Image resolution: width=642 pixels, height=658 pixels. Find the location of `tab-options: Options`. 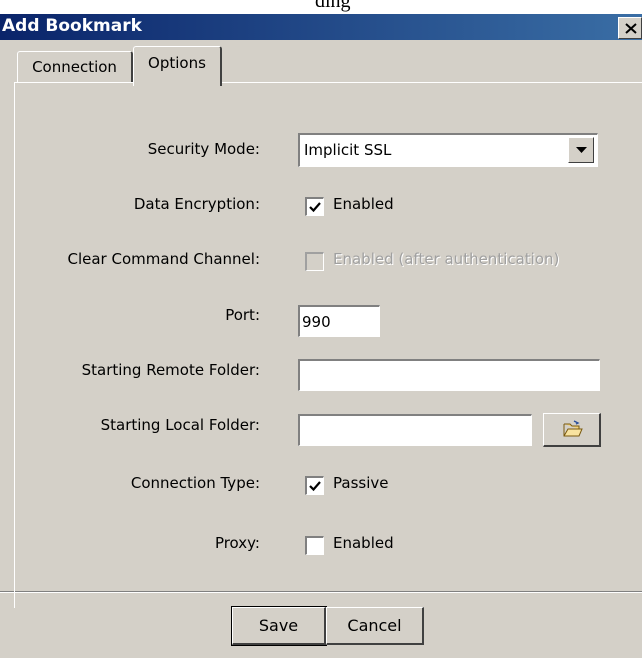

tab-options: Options is located at coordinates (177, 66).